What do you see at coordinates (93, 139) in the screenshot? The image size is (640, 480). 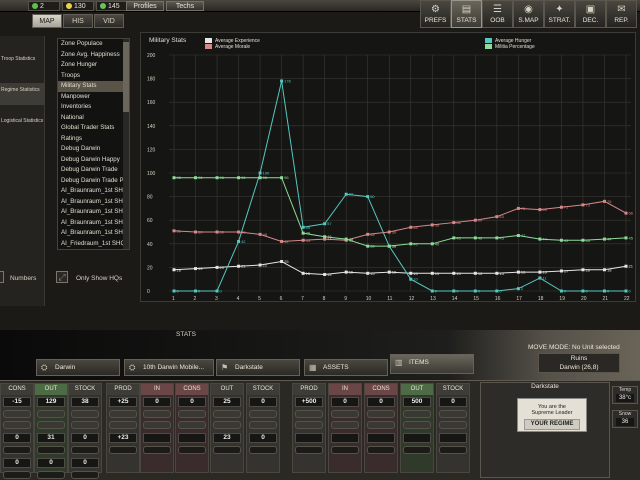 I see `stat-list-item: Ratings` at bounding box center [93, 139].